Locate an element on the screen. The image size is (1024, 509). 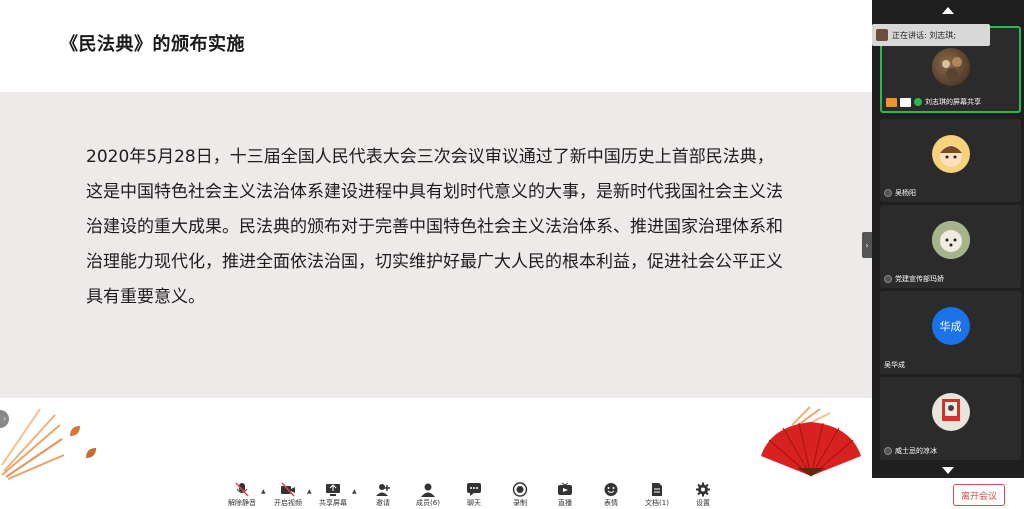
speaking-indicator: 正在讲话: 刘志琪; is located at coordinates (931, 35).